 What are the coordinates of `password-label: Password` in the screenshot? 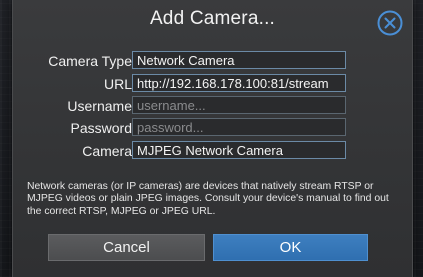 It's located at (101, 128).